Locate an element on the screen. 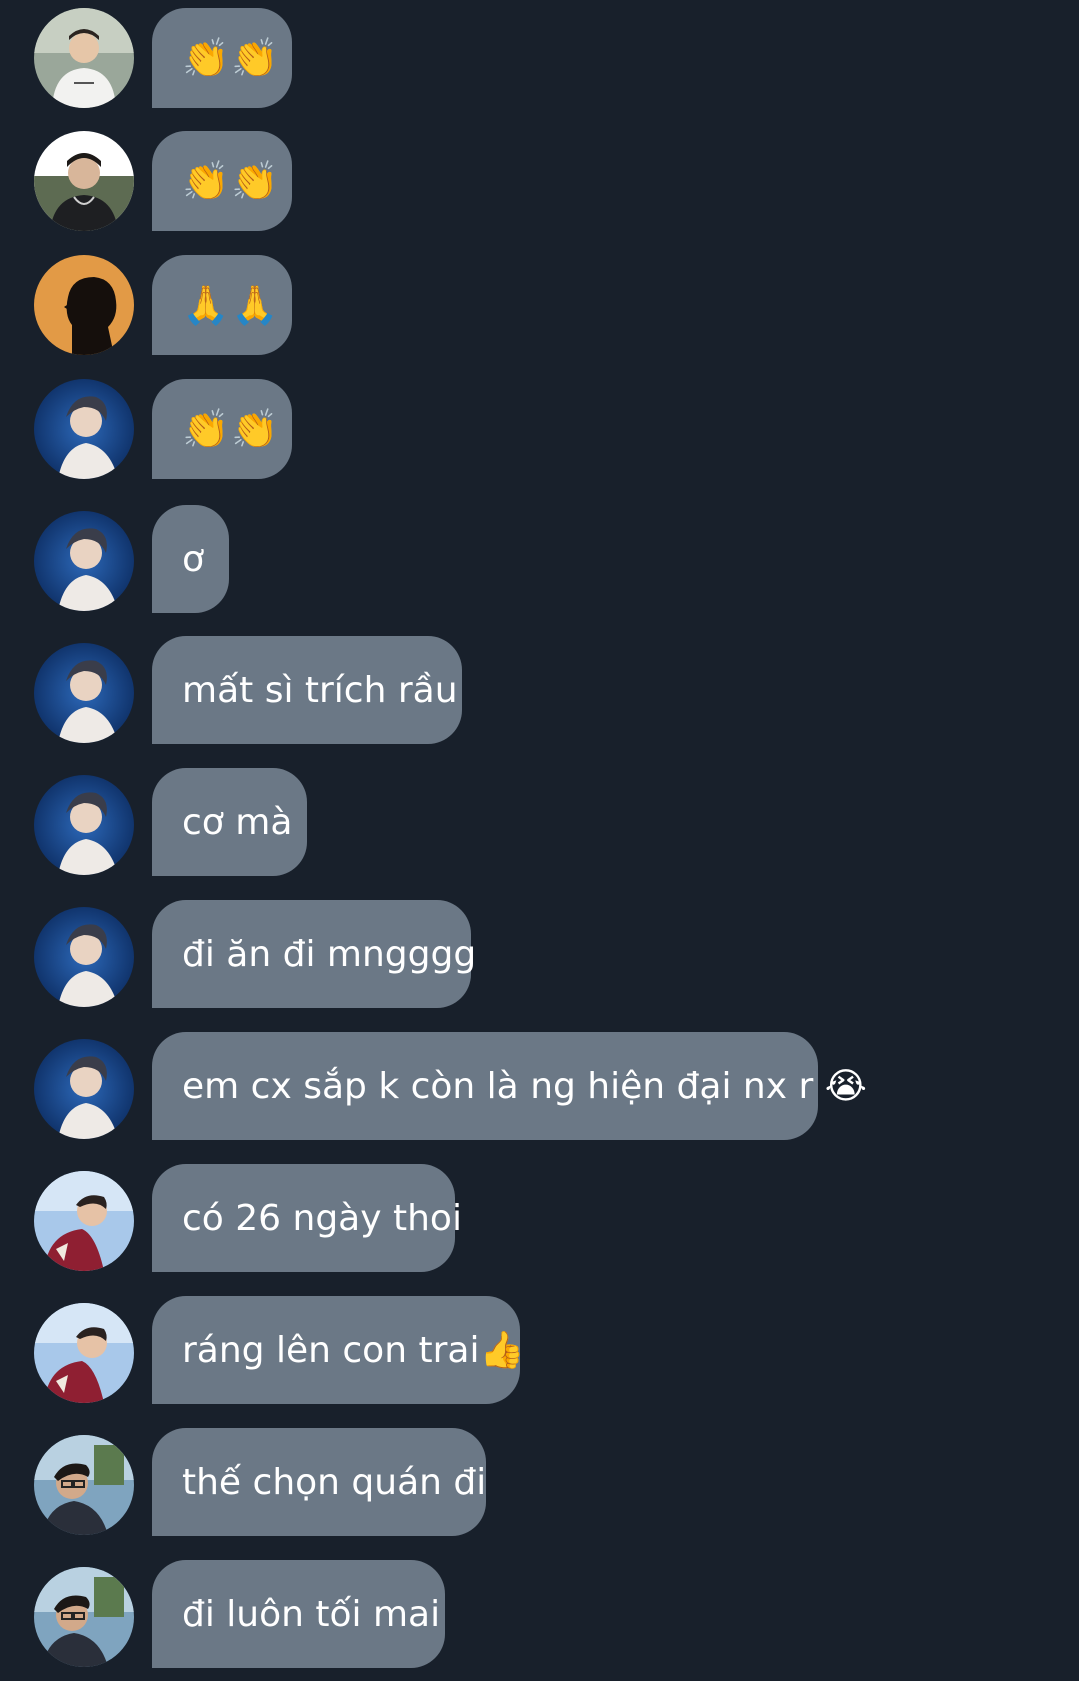  message-bubble: đi luôn tối mai is located at coordinates (298, 1614).